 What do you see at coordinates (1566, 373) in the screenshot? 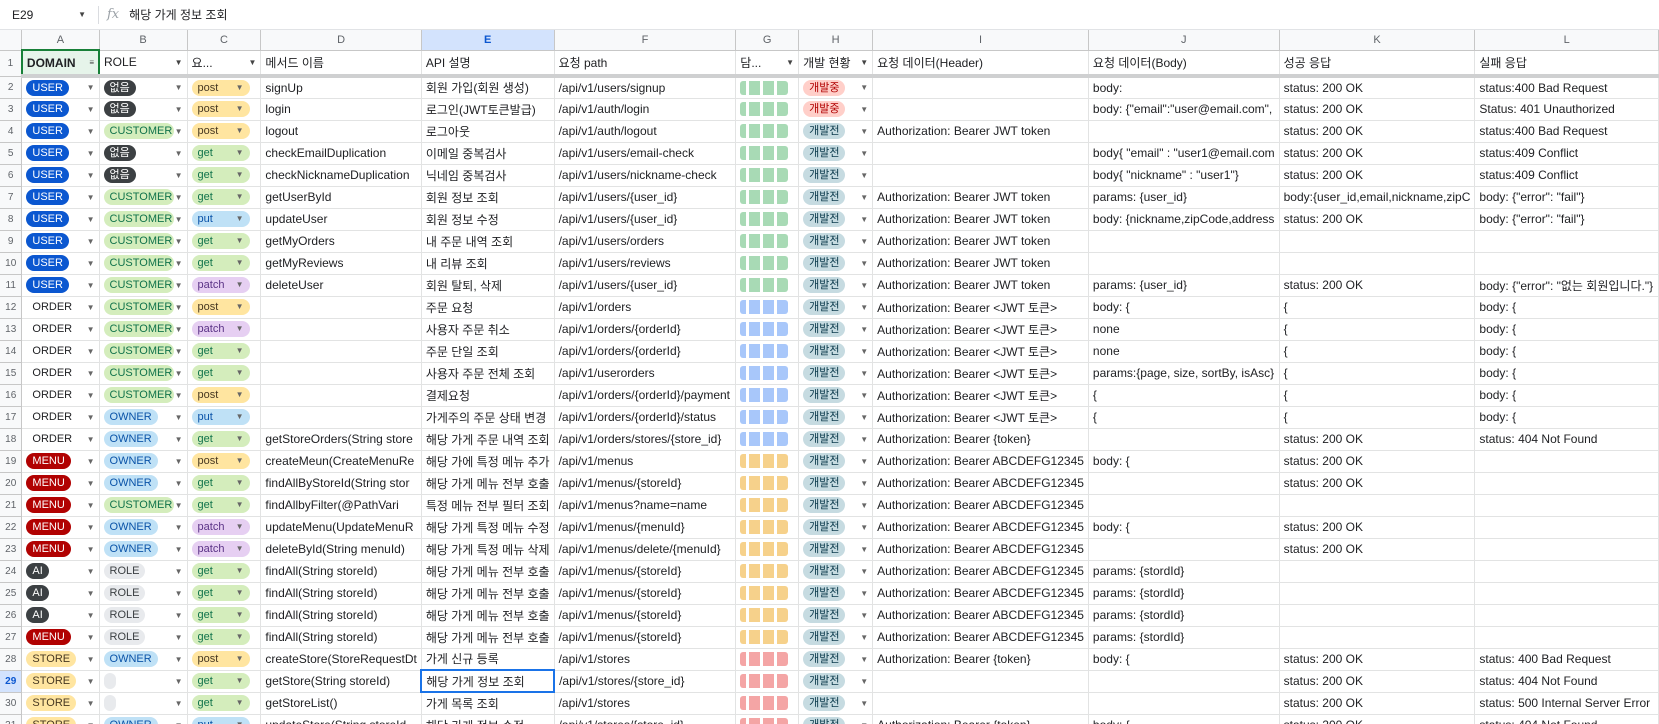
I see `failure-response-cell: body: {` at bounding box center [1566, 373].